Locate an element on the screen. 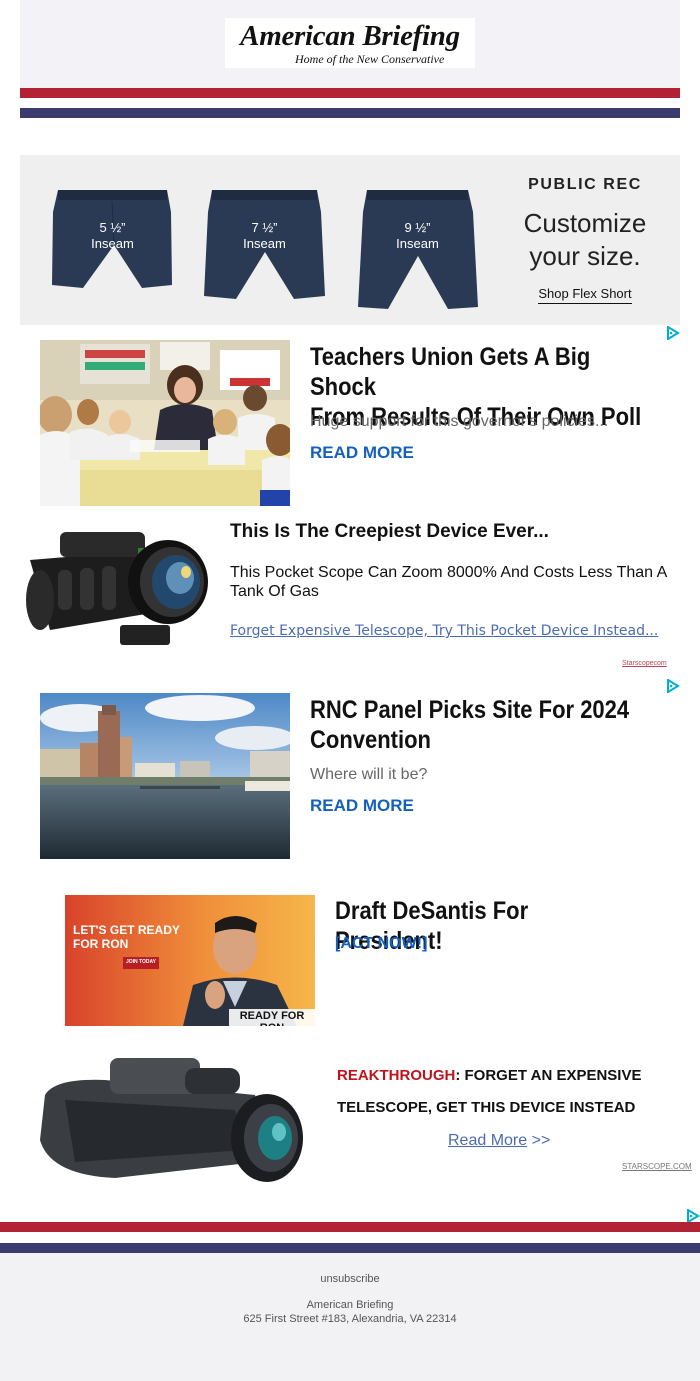 This screenshot has height=1381, width=700. footer-company-name: American Briefing is located at coordinates (350, 1305).